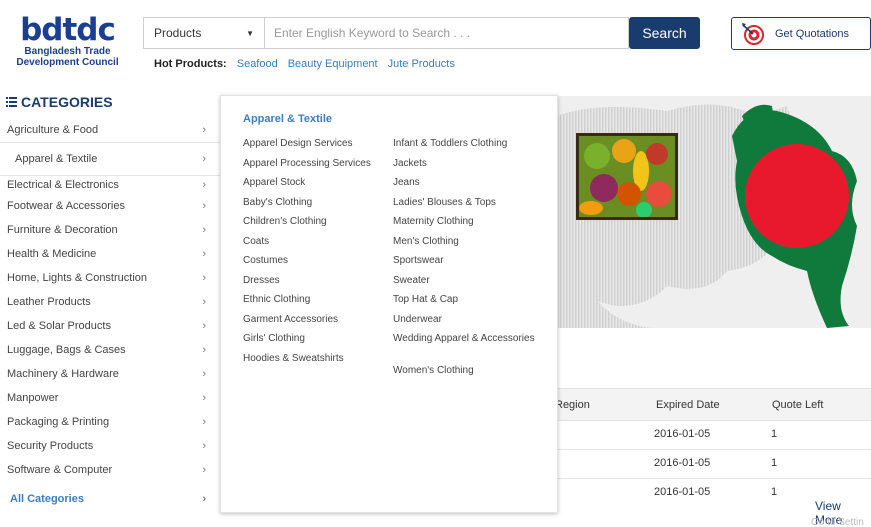 This screenshot has width=871, height=527. What do you see at coordinates (53, 130) in the screenshot?
I see `category-label: Agriculture & Food` at bounding box center [53, 130].